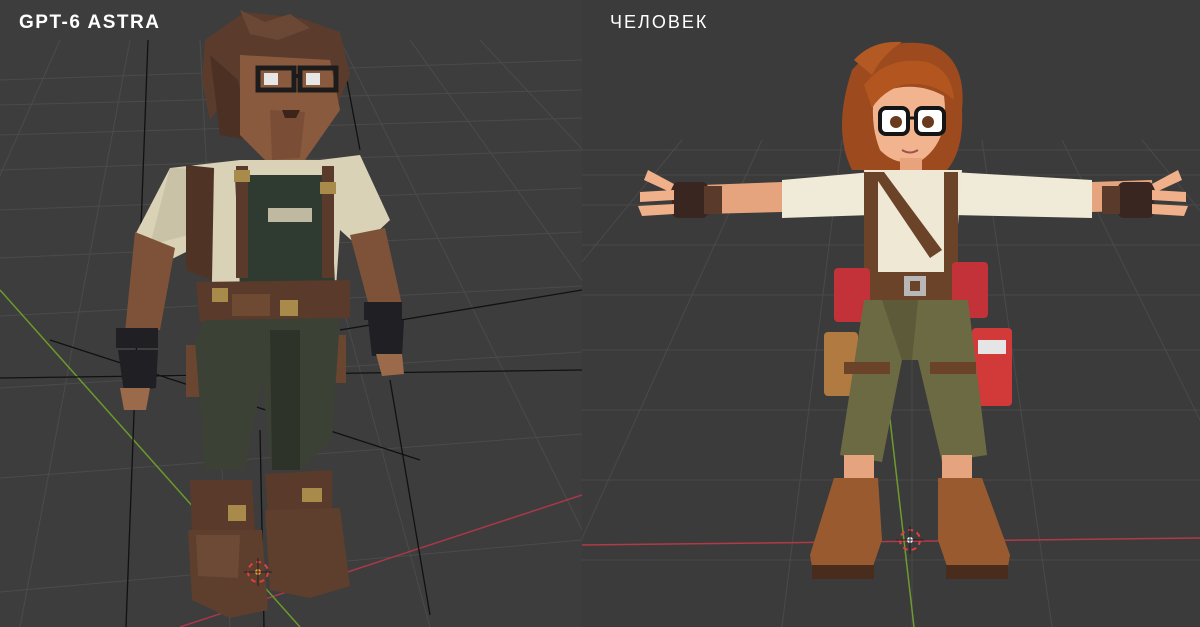 This screenshot has width=1200, height=627. I want to click on right-3d-cursor, so click(910, 540).